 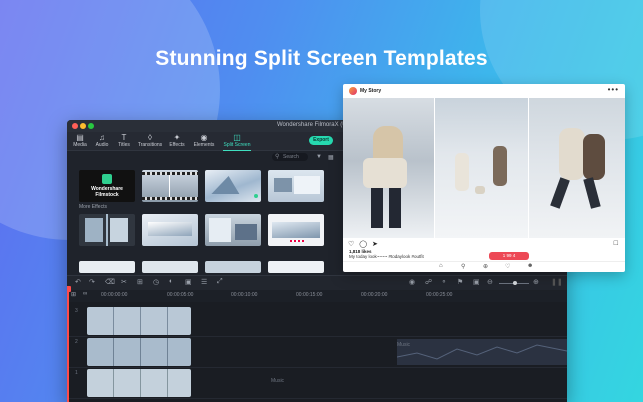 What do you see at coordinates (577, 168) in the screenshot?
I see `photo-panel-right` at bounding box center [577, 168].